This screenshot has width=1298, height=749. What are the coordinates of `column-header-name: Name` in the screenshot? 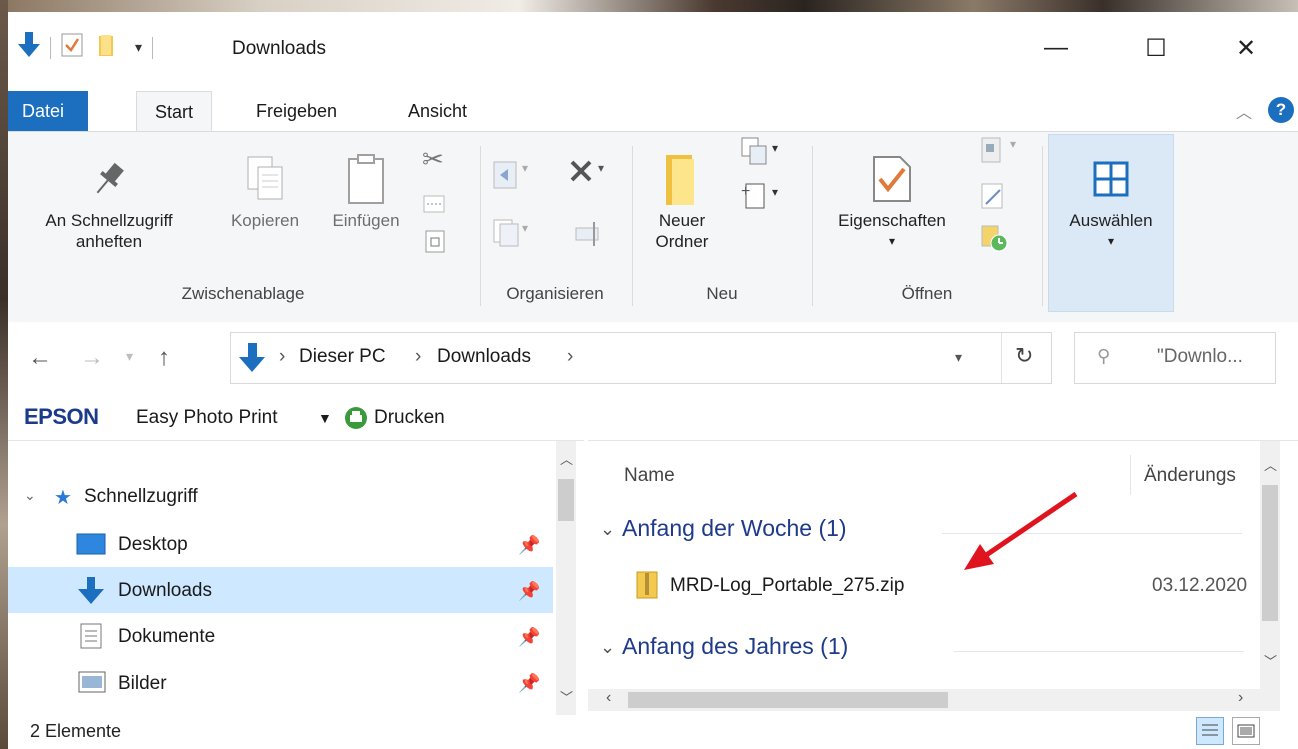 It's located at (649, 476).